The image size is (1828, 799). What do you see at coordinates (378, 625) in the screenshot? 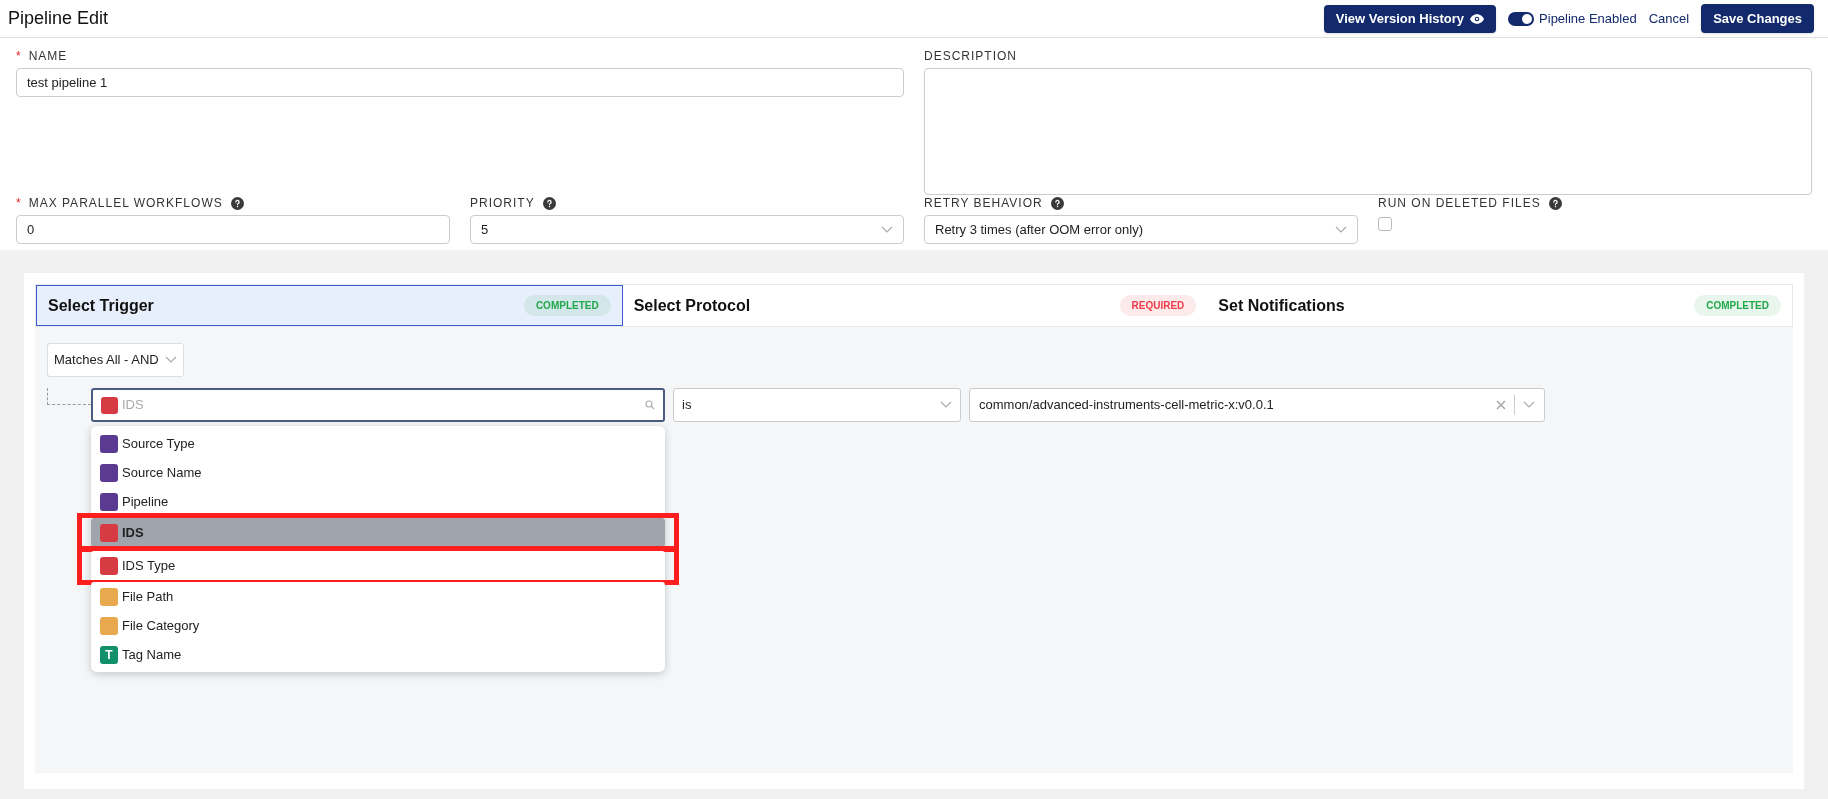
I see `menu-option: File Category` at bounding box center [378, 625].